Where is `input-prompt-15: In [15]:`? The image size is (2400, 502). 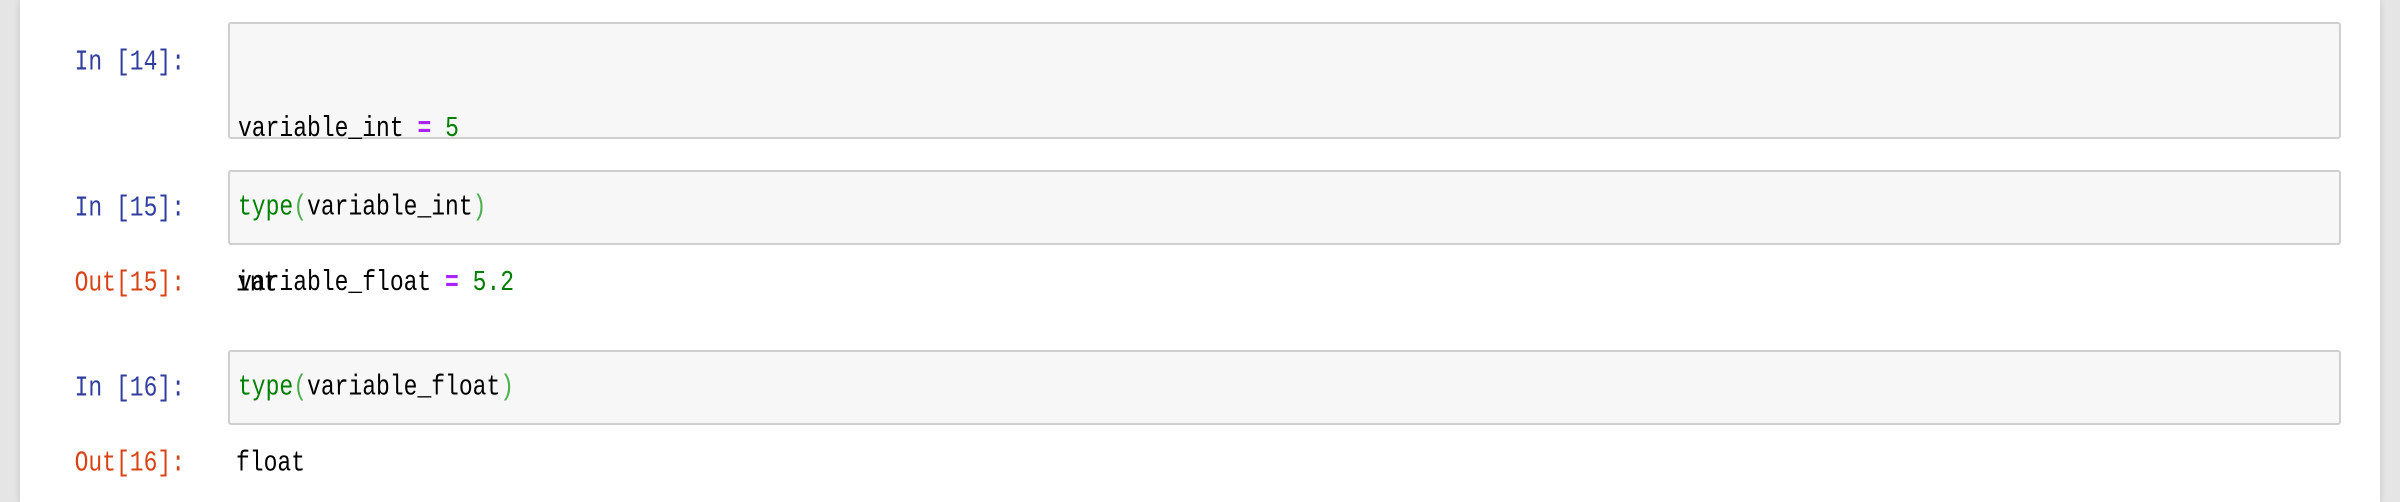
input-prompt-15: In [15]: is located at coordinates (129, 208).